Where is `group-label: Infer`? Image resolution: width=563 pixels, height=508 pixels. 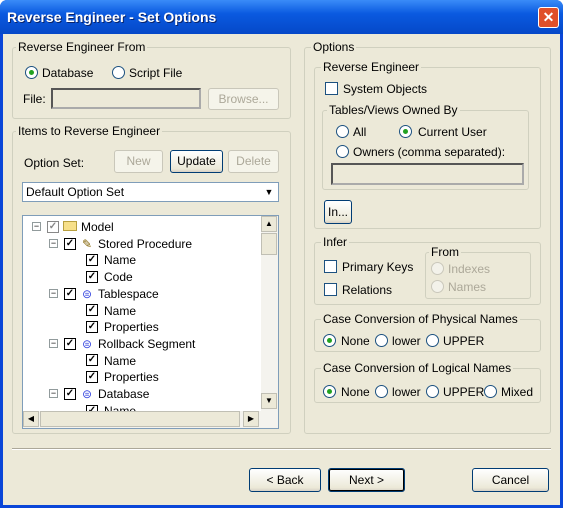
group-label: Infer is located at coordinates (335, 242).